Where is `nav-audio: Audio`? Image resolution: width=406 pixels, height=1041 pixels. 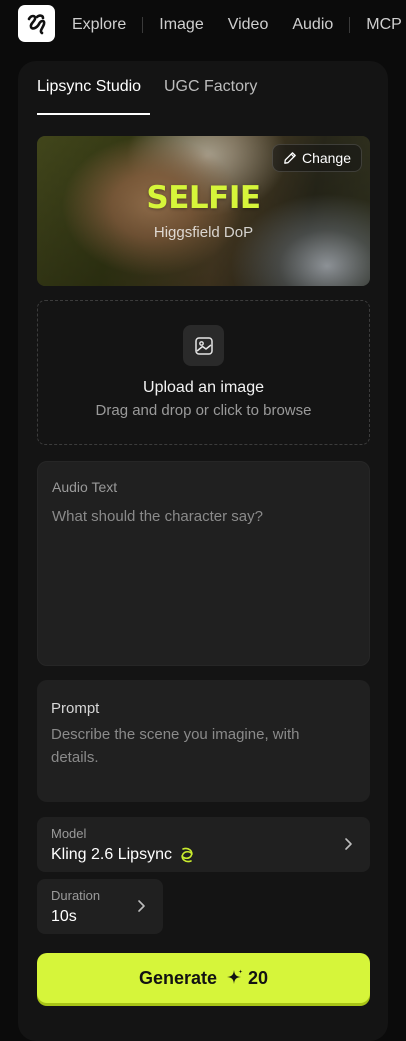 nav-audio: Audio is located at coordinates (312, 25).